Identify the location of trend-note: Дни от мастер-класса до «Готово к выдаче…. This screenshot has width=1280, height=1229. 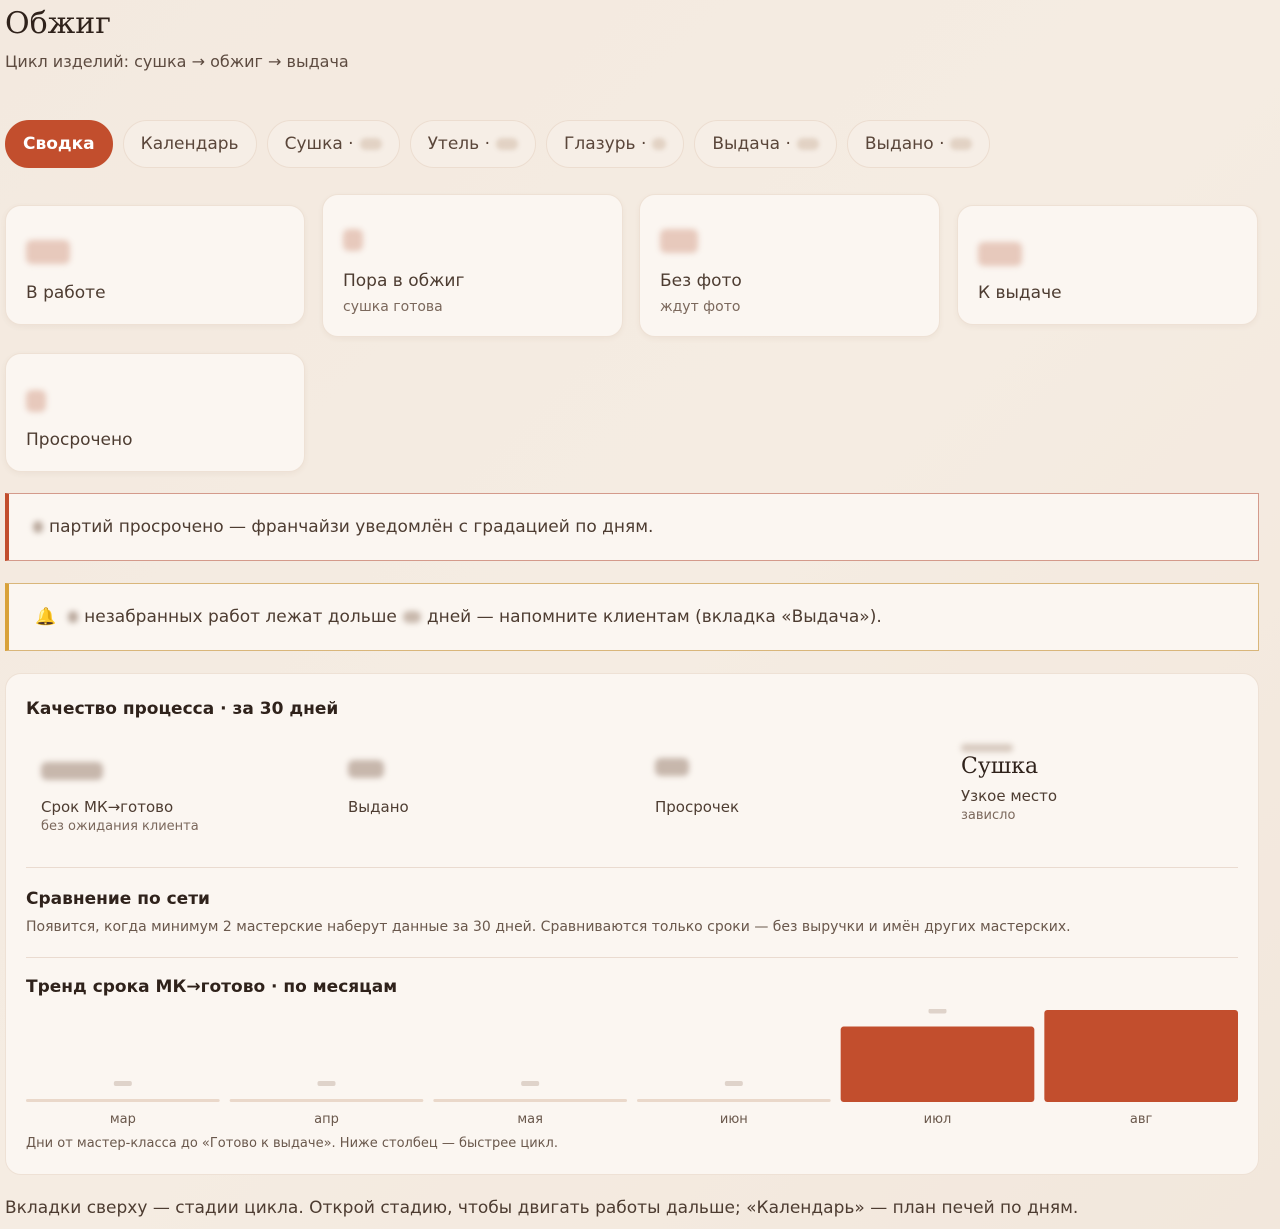
(292, 1143).